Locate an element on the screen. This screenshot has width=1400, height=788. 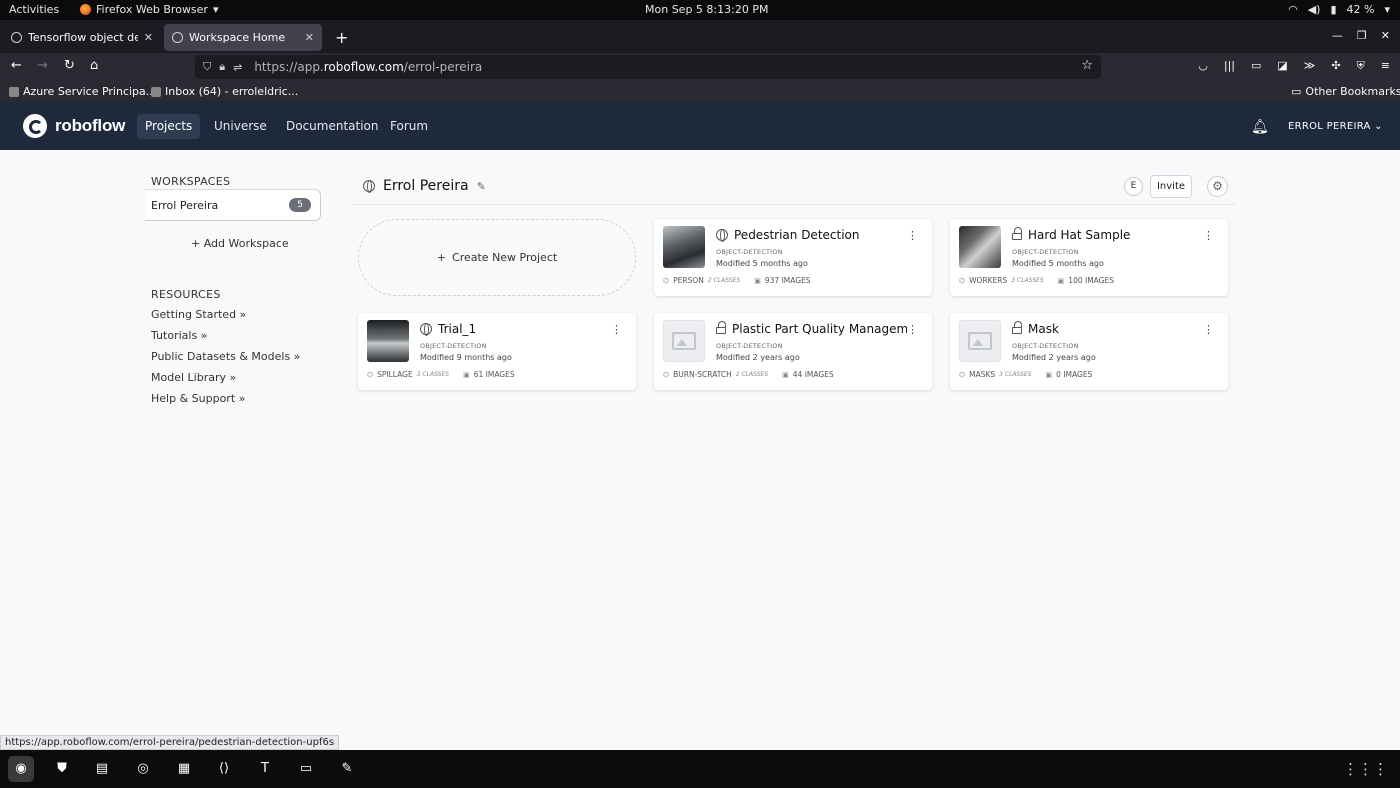
bookmark-star-icon: ☆ is located at coordinates (1087, 65).